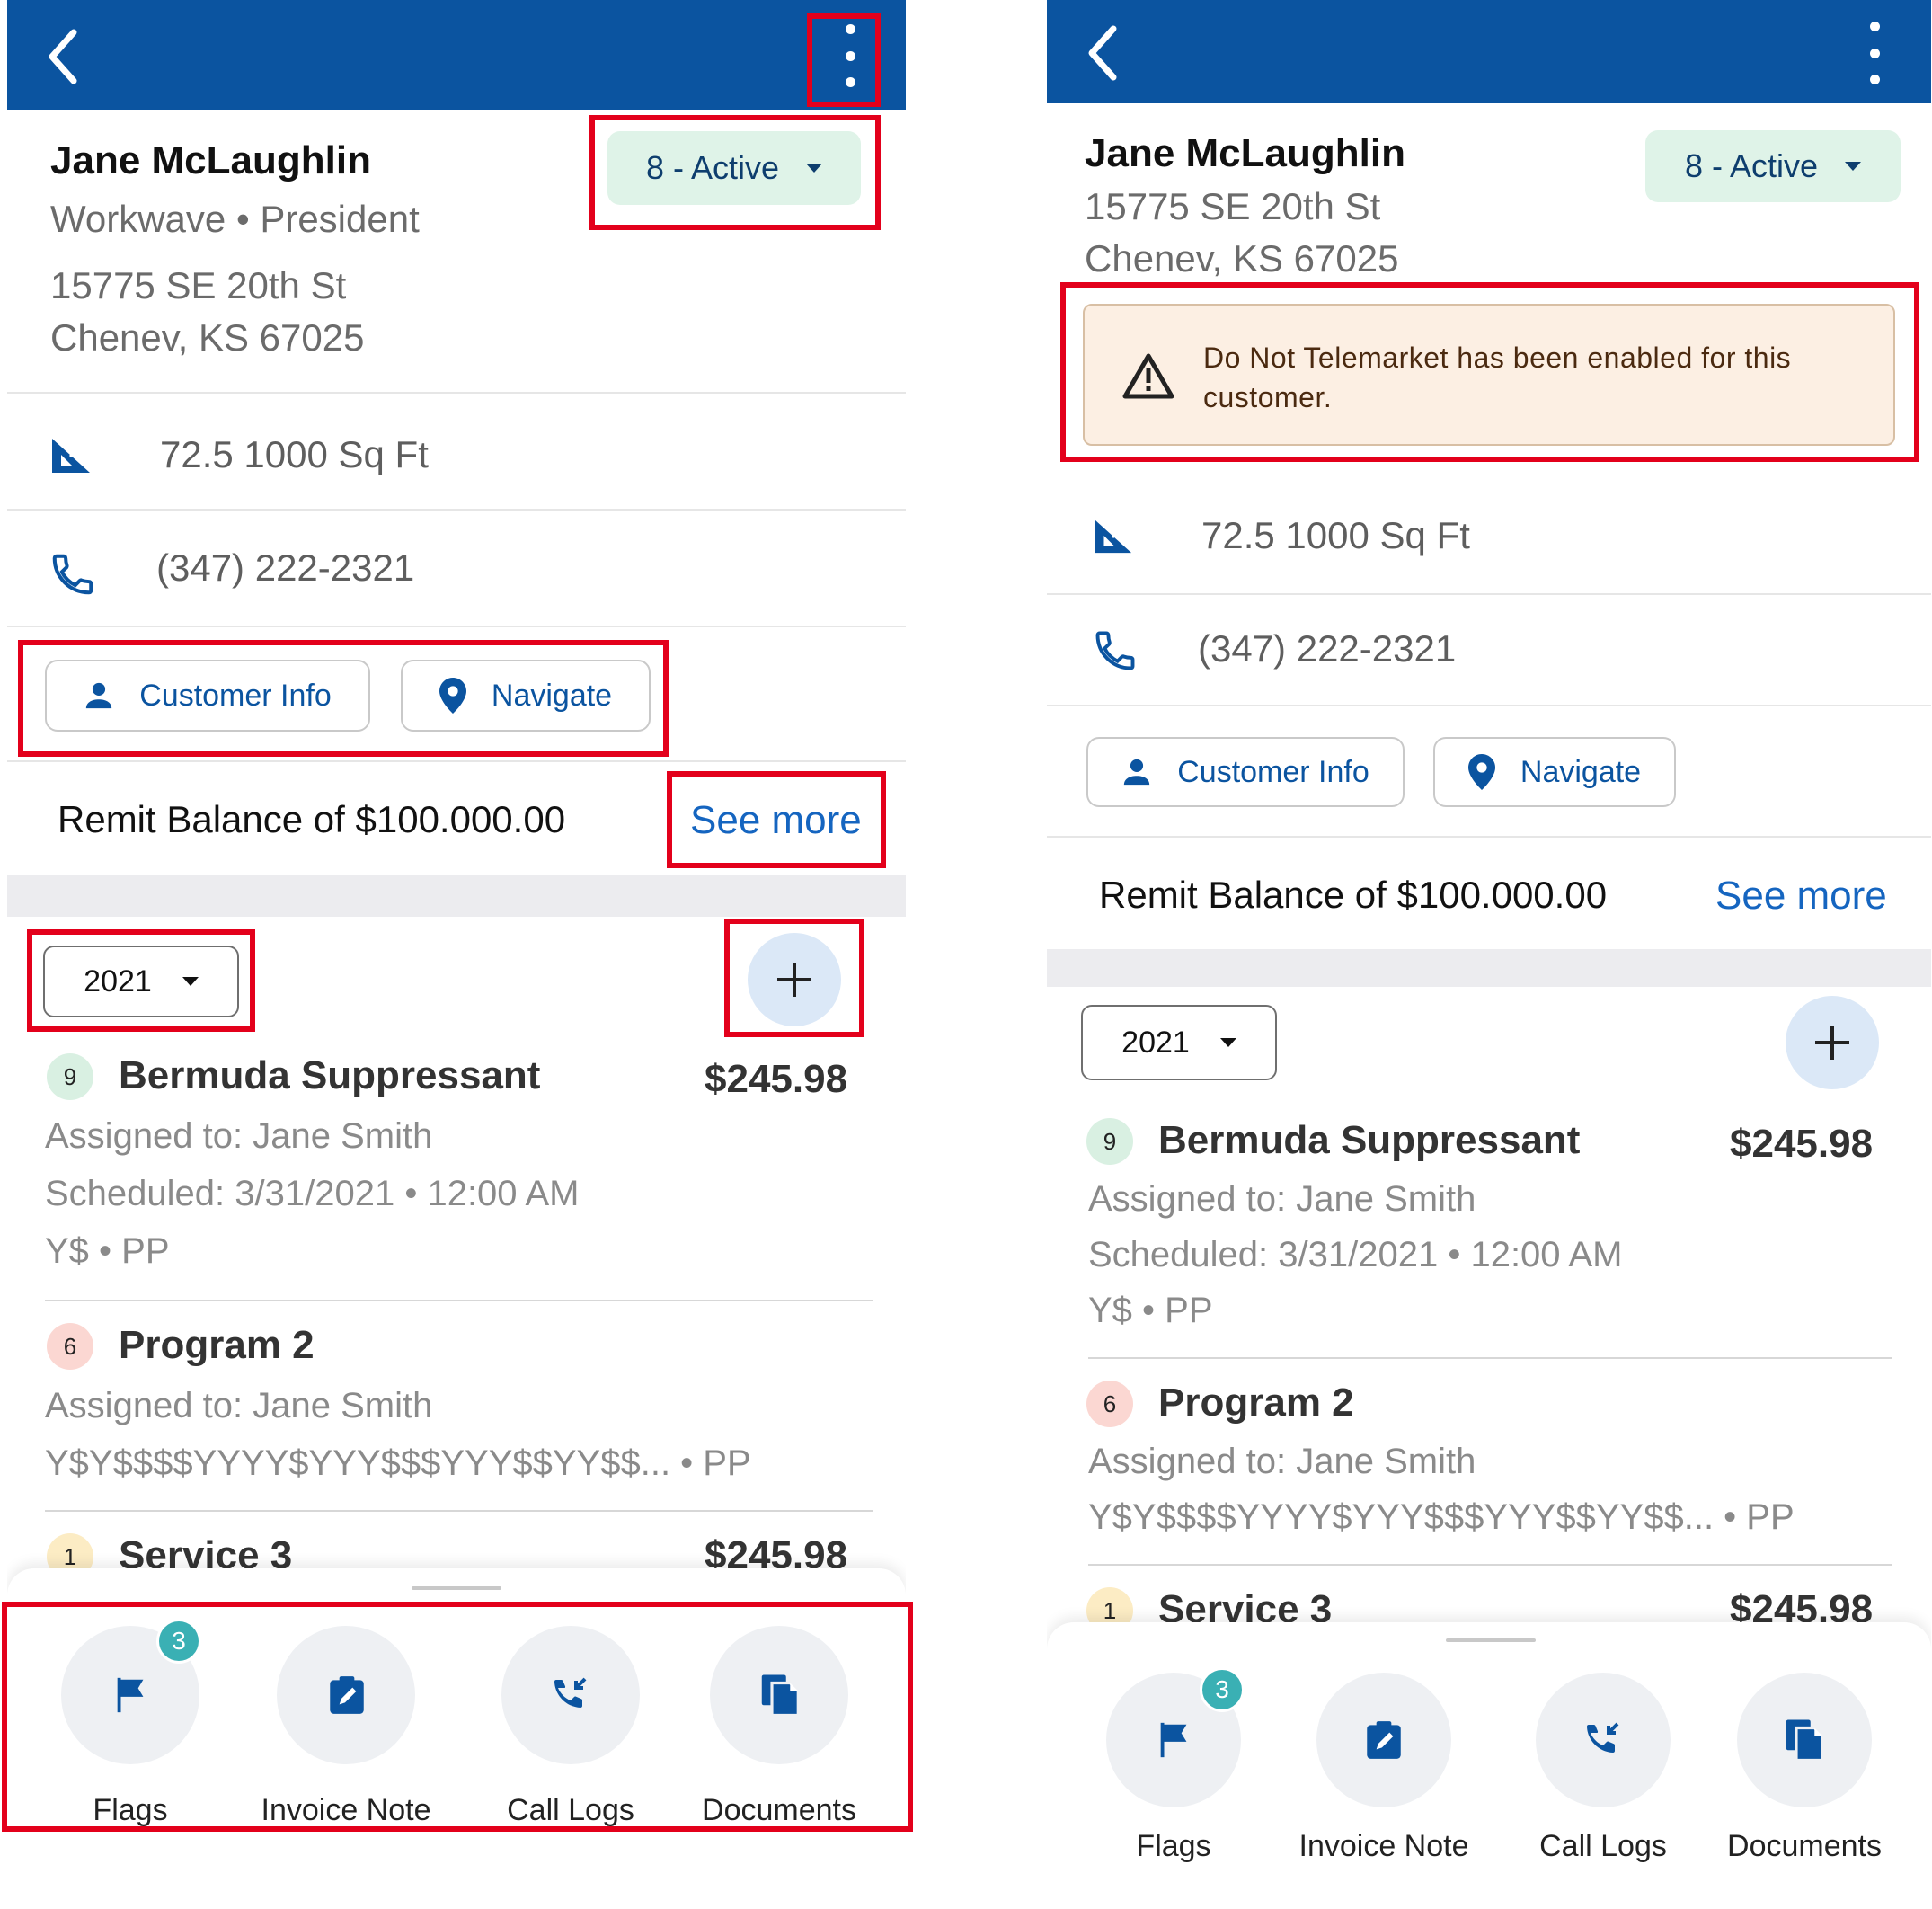 Image resolution: width=1932 pixels, height=1909 pixels. I want to click on highlight-action-buttons, so click(343, 698).